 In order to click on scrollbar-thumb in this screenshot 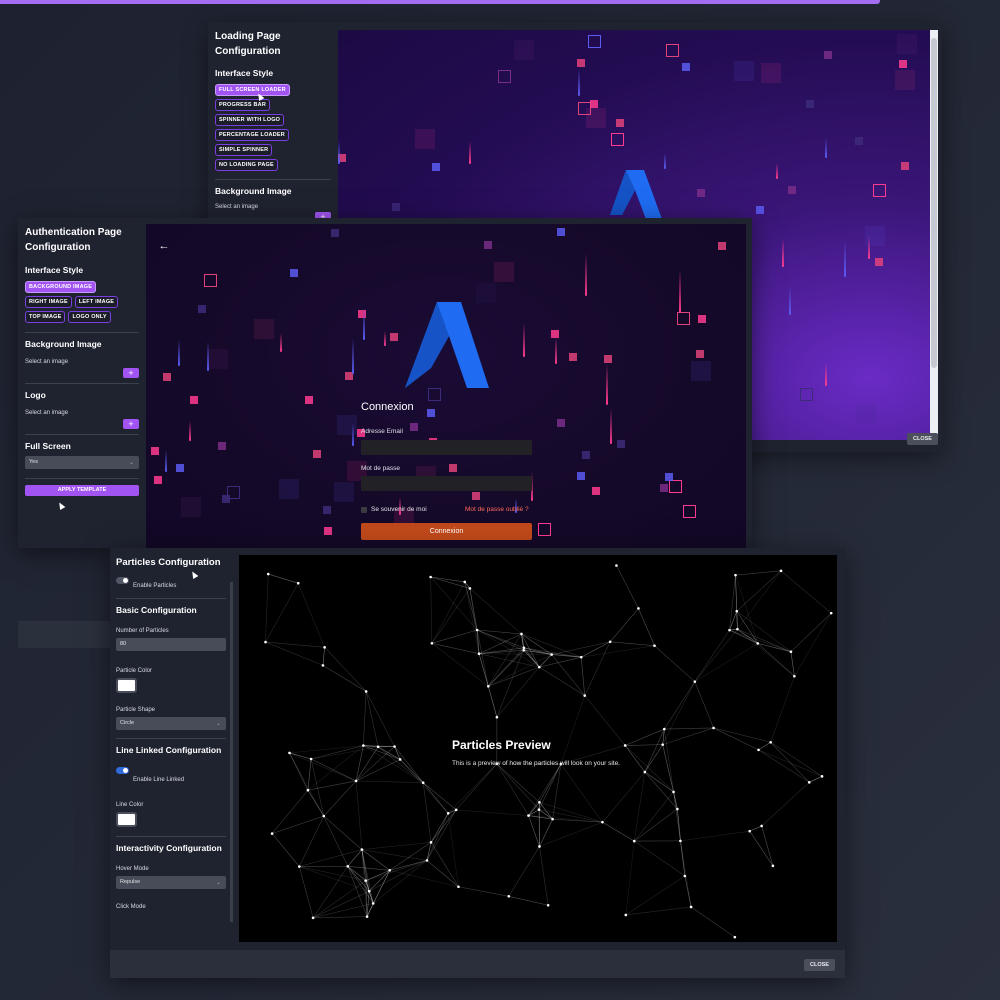, I will do `click(934, 203)`.